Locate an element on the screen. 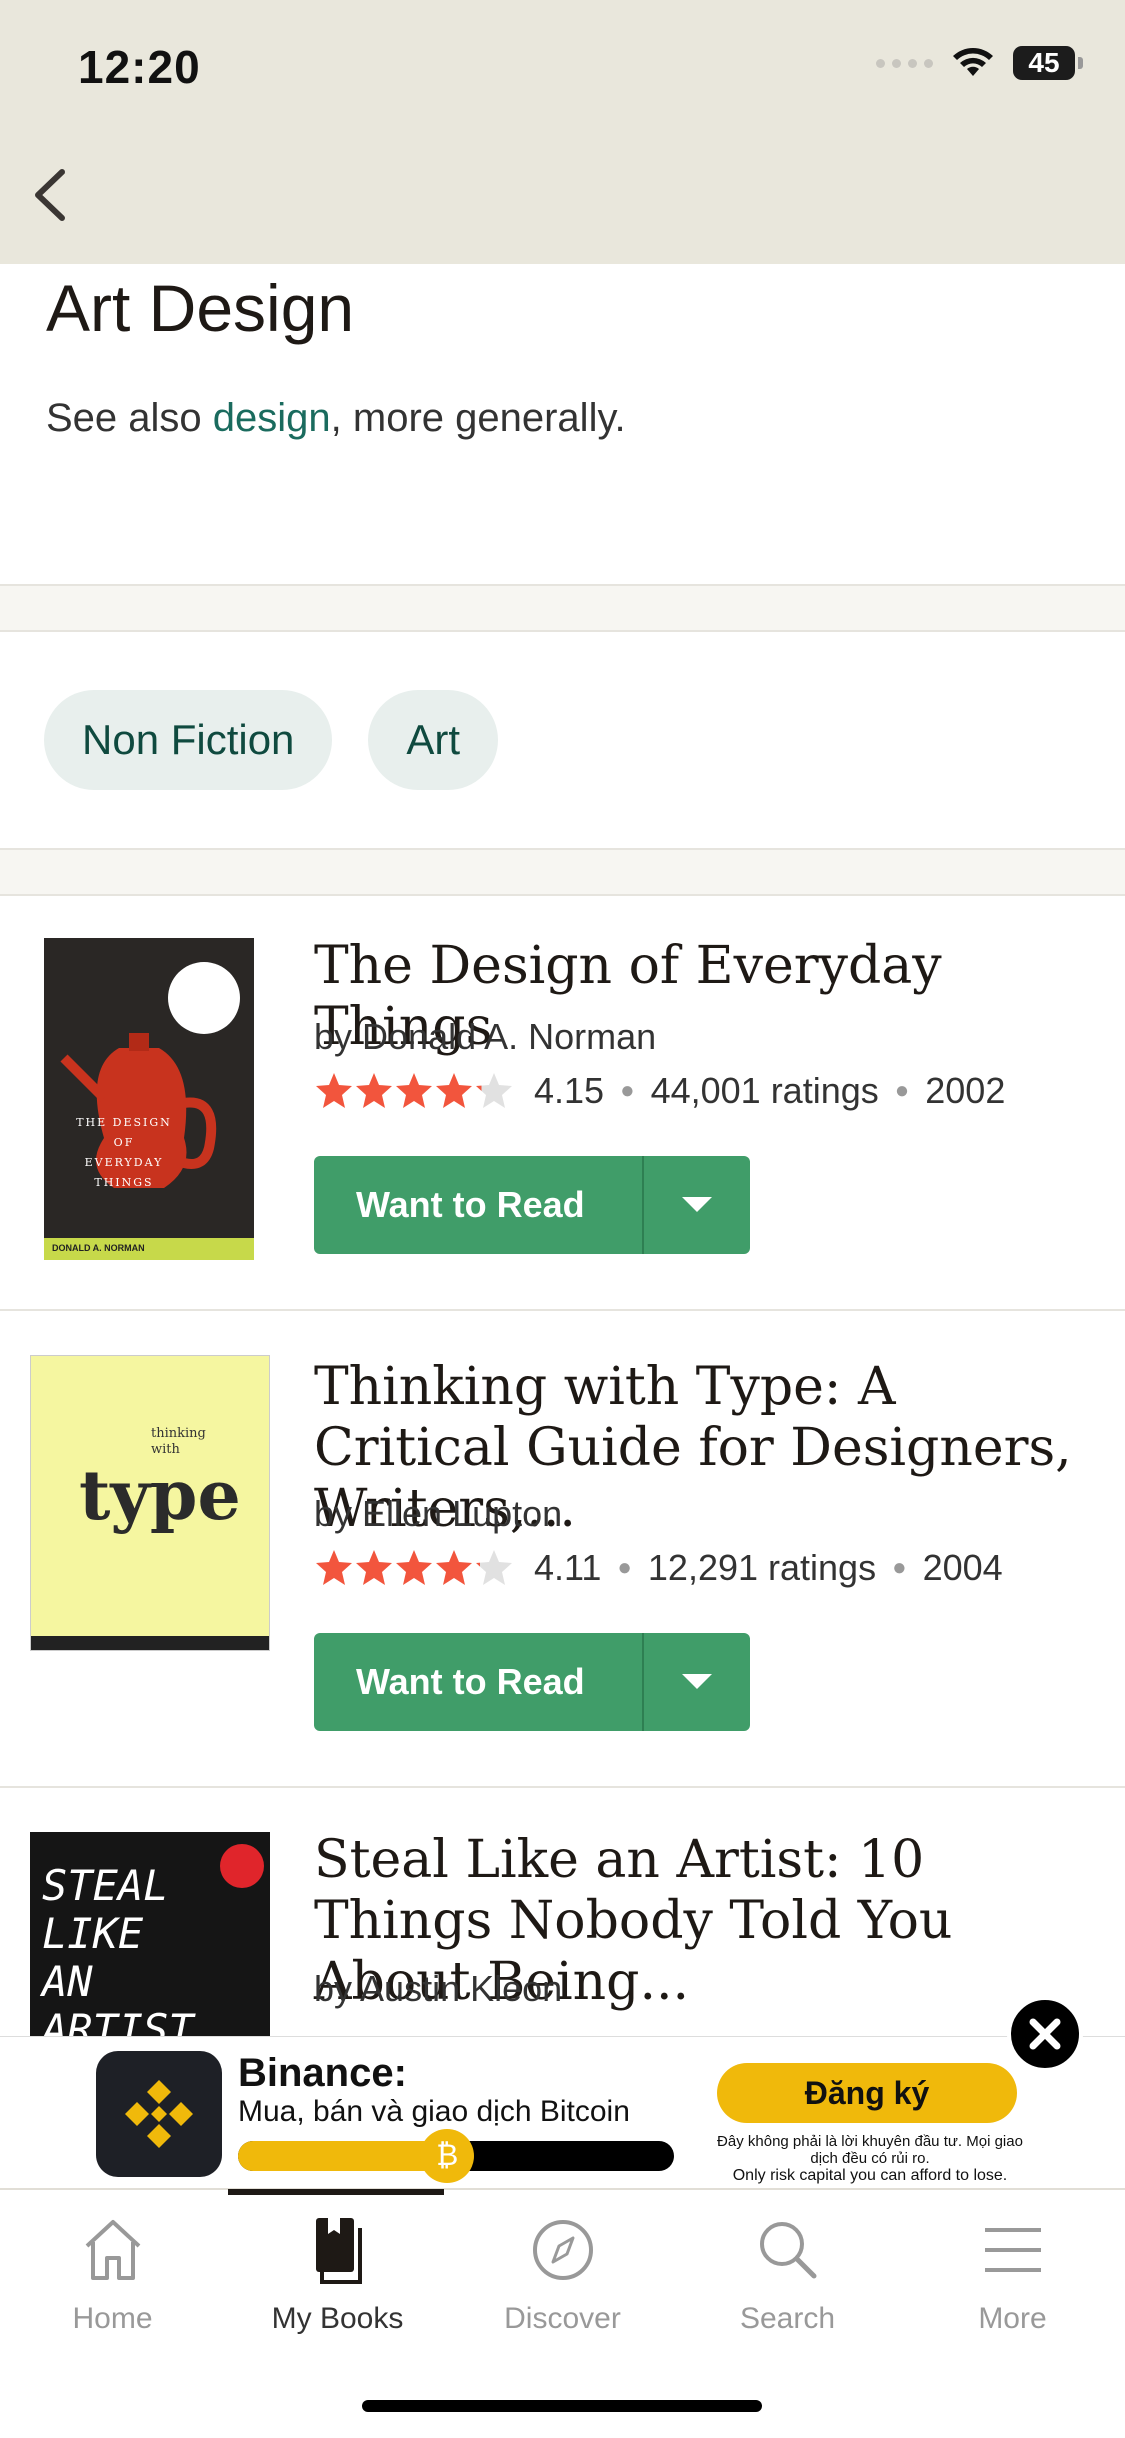 Image resolution: width=1125 pixels, height=2438 pixels. rating-row: 4.11 ● 12,291 ratings ● 2004 is located at coordinates (658, 1568).